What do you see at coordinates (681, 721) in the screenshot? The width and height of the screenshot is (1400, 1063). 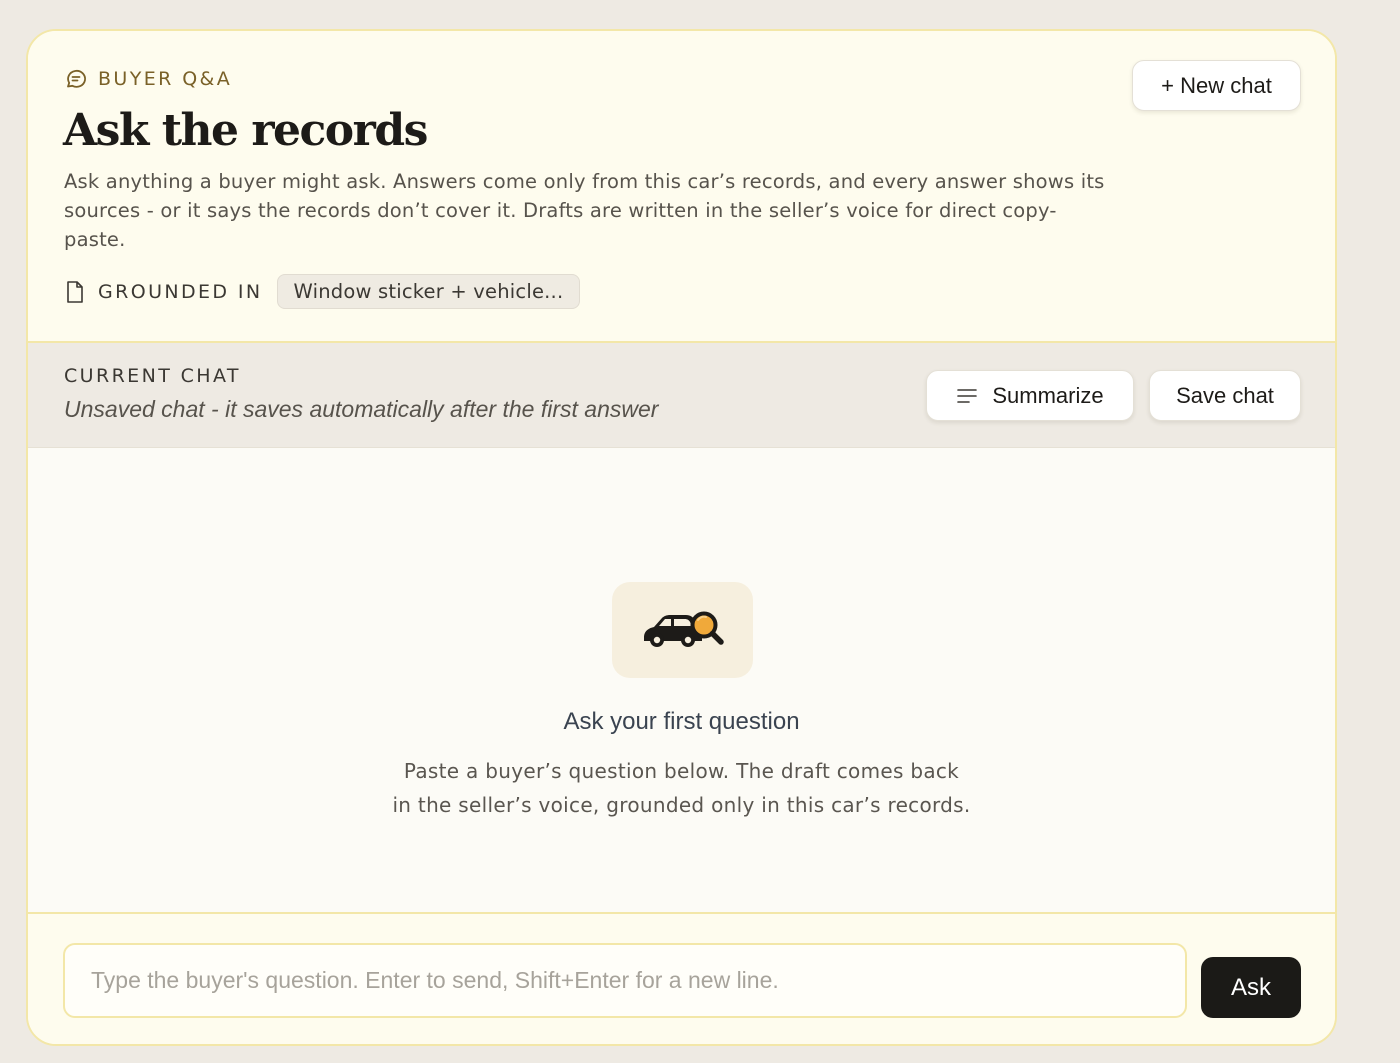 I see `empty-state-title: Ask your first question` at bounding box center [681, 721].